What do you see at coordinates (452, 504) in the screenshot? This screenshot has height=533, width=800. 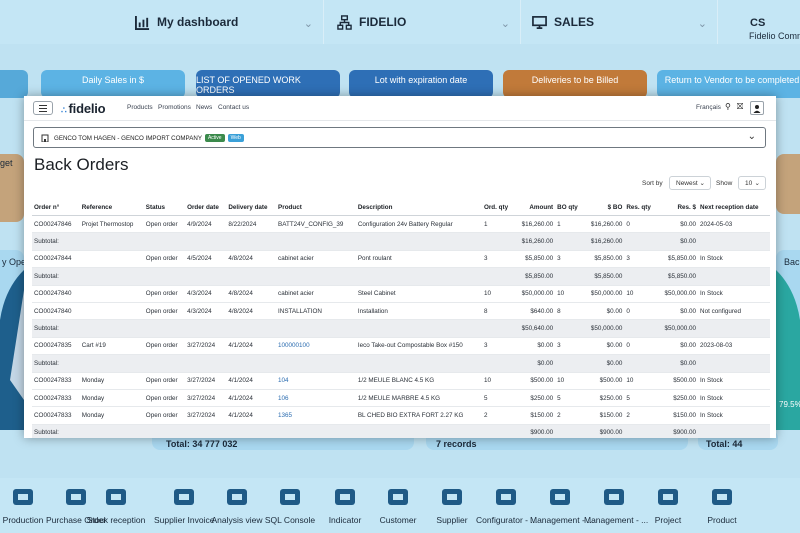 I see `toolbar-item-8: Supplier` at bounding box center [452, 504].